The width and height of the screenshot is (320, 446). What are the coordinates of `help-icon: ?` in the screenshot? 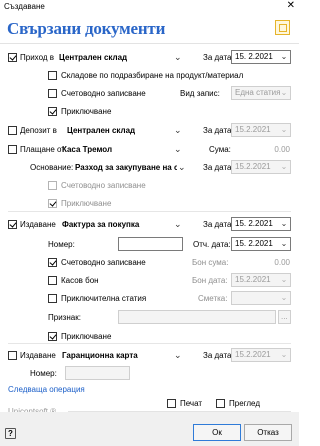 It's located at (10, 433).